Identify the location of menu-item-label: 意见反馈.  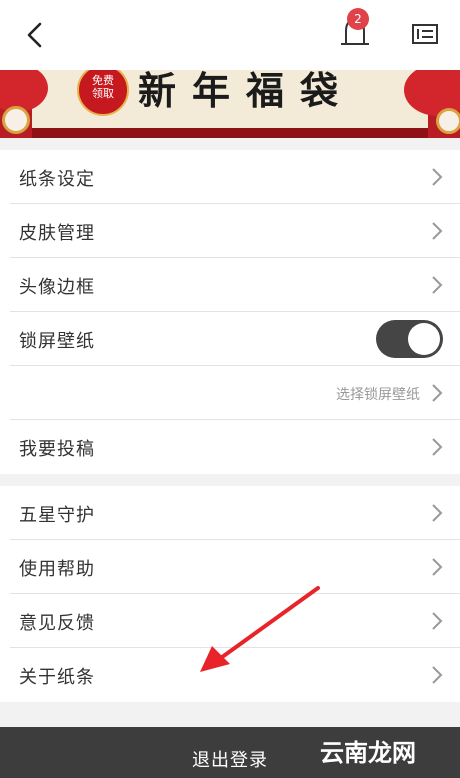
(57, 623).